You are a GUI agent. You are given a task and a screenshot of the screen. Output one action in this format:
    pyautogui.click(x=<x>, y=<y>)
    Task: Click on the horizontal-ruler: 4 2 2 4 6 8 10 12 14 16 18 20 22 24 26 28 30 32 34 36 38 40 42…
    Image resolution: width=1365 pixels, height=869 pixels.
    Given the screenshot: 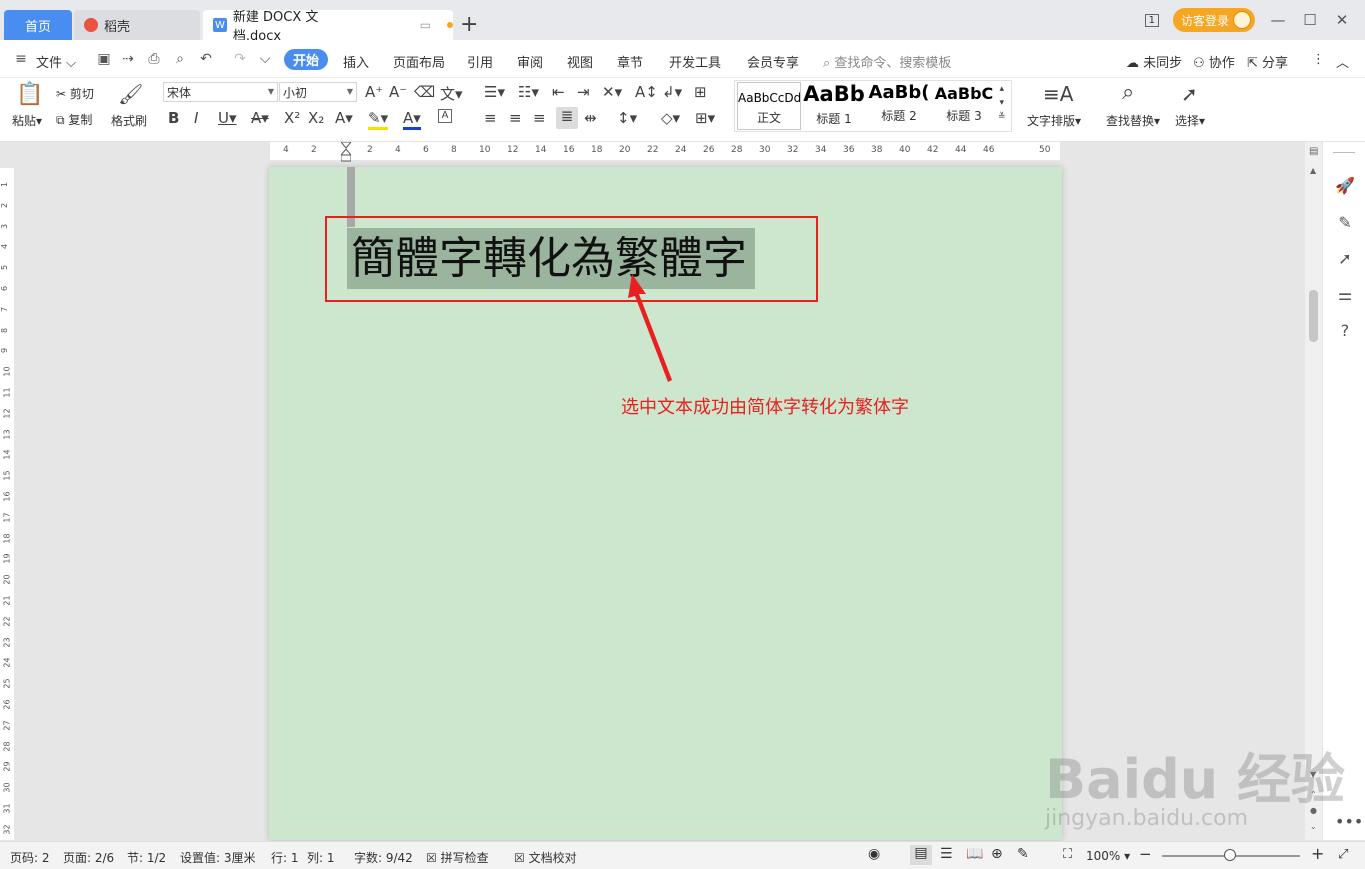 What is the action you would take?
    pyautogui.click(x=665, y=151)
    